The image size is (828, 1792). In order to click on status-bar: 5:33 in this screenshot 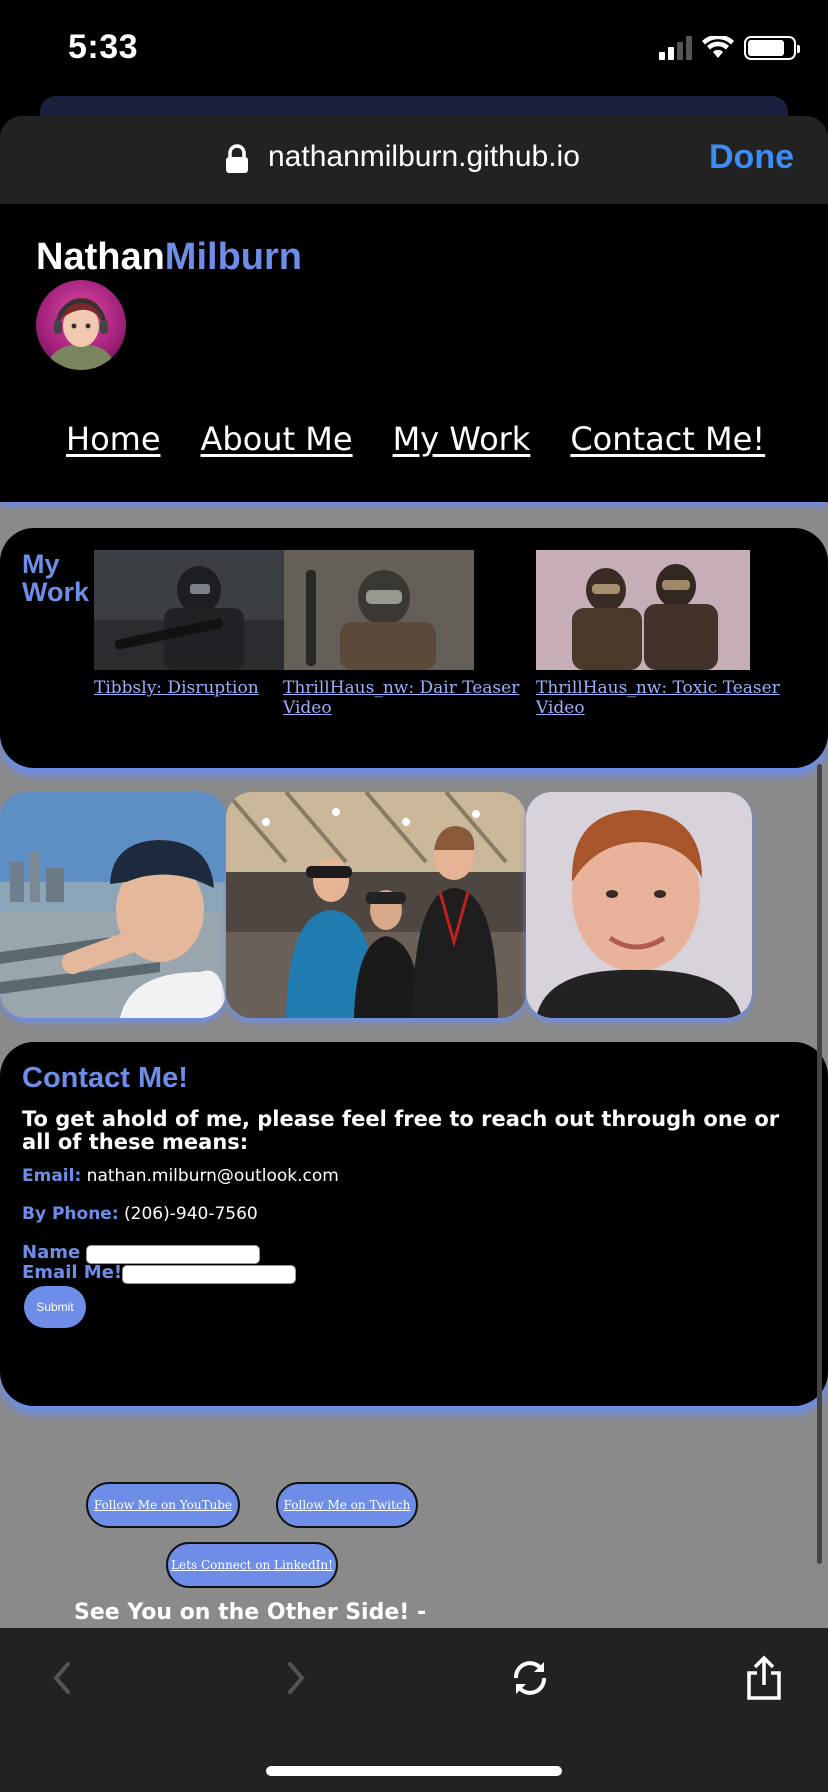, I will do `click(414, 50)`.